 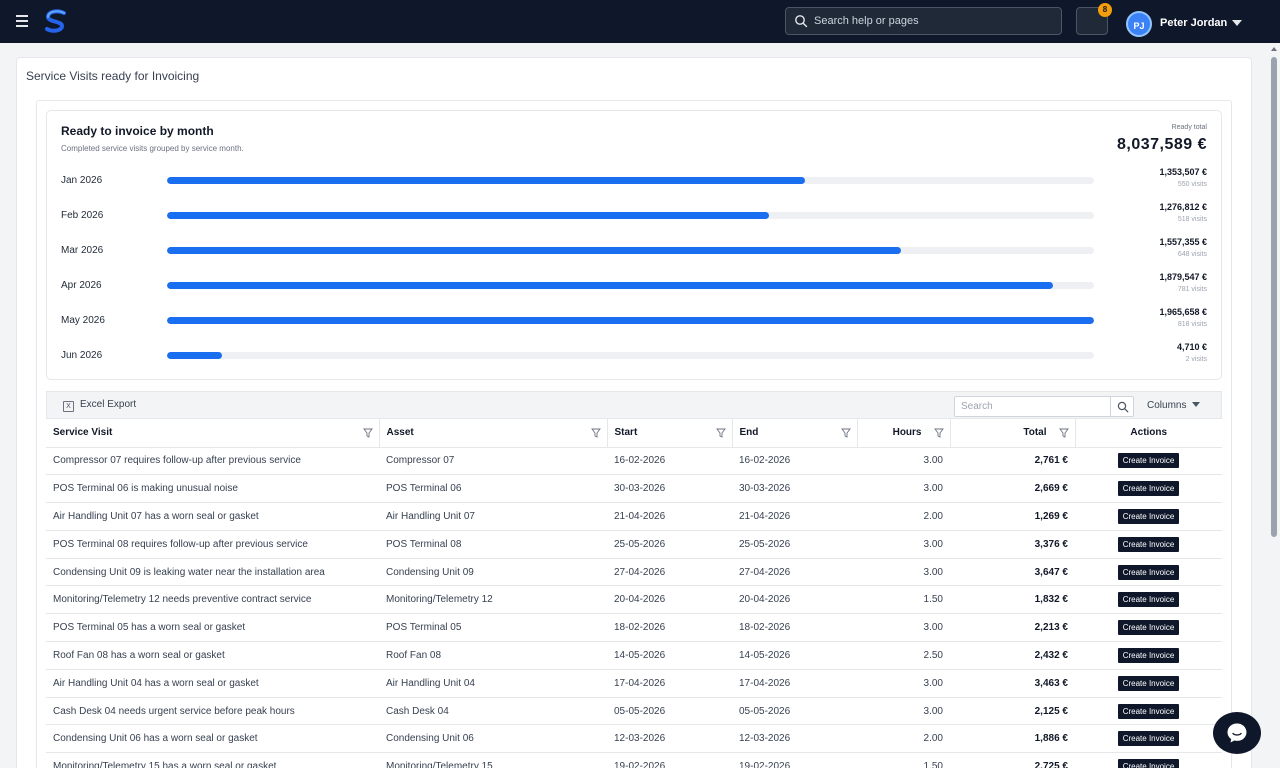 I want to click on bar-visits-label: 648 visits, so click(x=1192, y=254).